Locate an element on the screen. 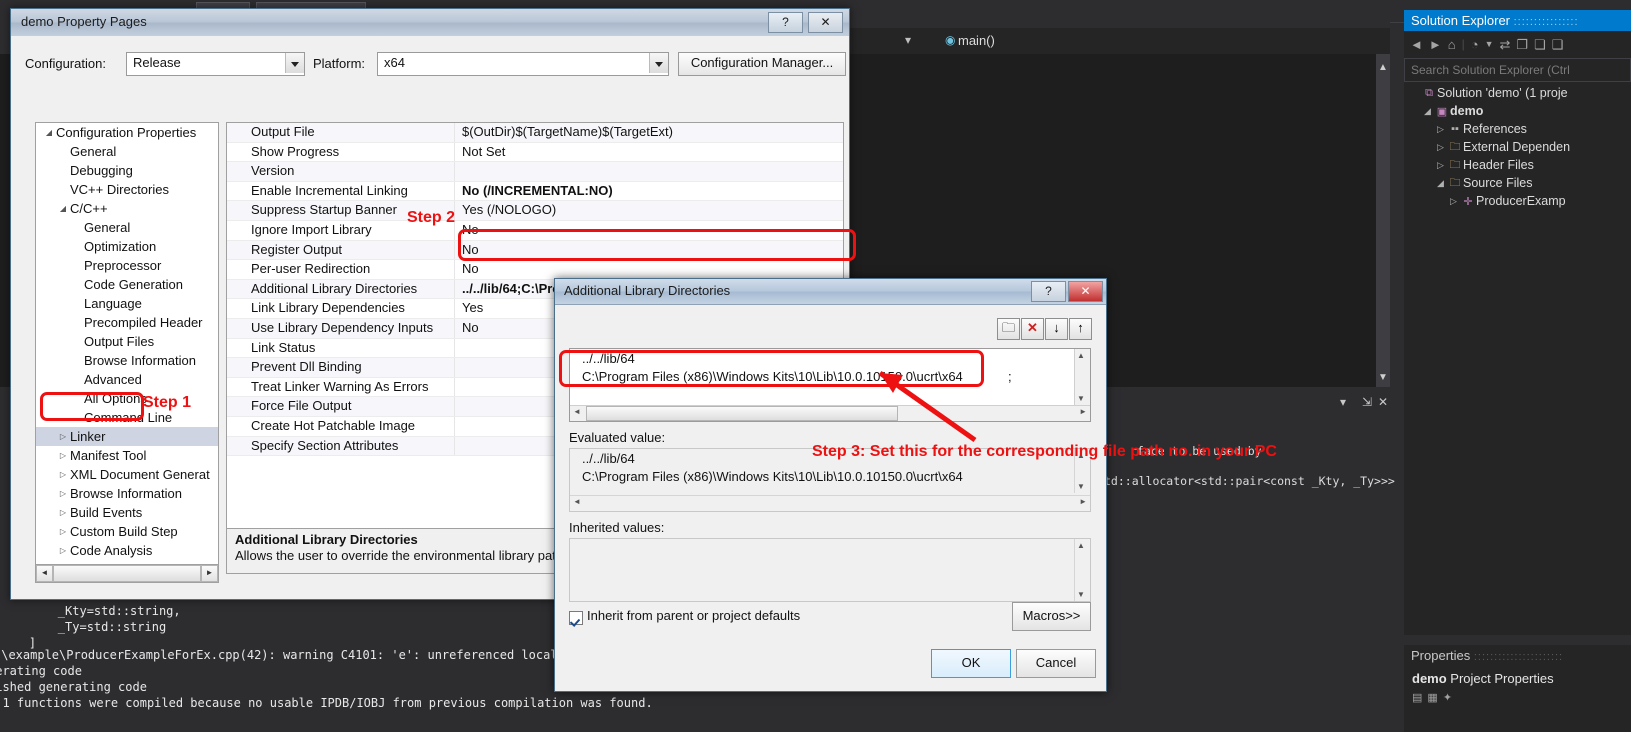 The width and height of the screenshot is (1631, 732). library-dialog-titlebar: Additional Library Directories ? ✕ is located at coordinates (830, 292).